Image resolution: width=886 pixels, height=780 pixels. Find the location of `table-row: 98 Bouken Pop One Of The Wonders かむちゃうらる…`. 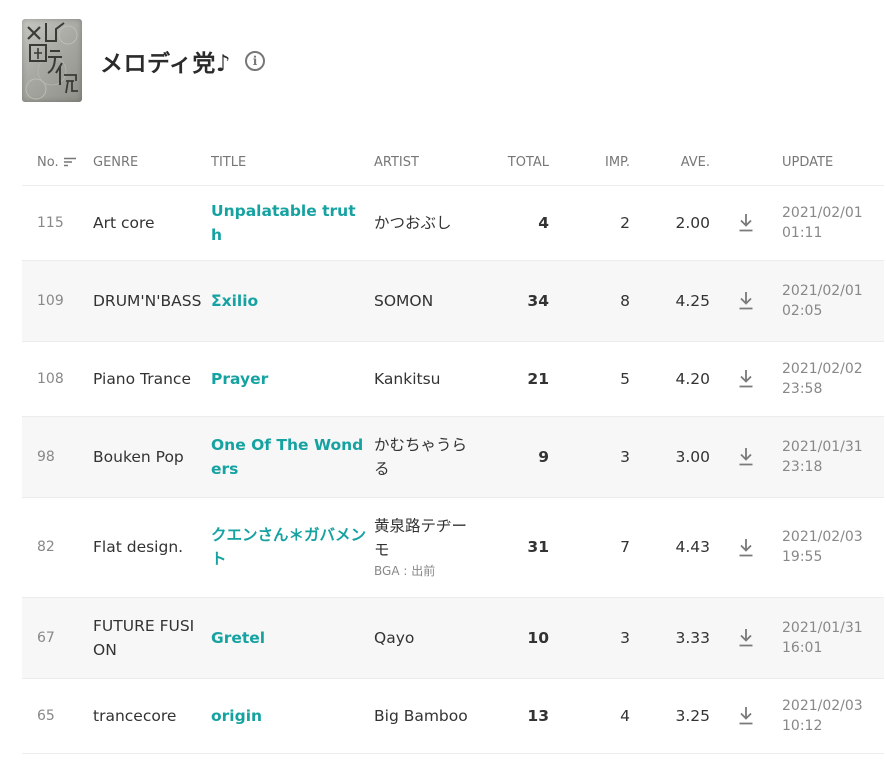

table-row: 98 Bouken Pop One Of The Wonders かむちゃうらる… is located at coordinates (453, 457).